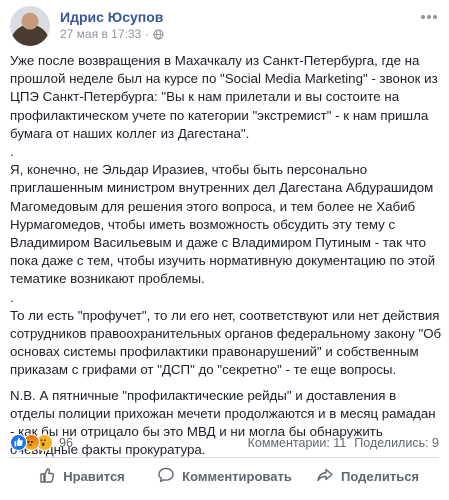  Describe the element at coordinates (111, 17) in the screenshot. I see `author-name: Идрис Юсупов` at that location.